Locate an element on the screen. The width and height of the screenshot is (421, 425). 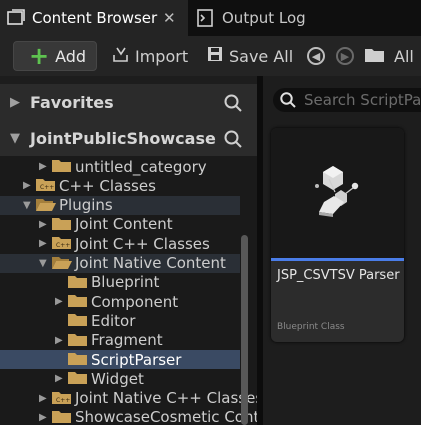
tab-output-log: Output Log is located at coordinates (275, 18).